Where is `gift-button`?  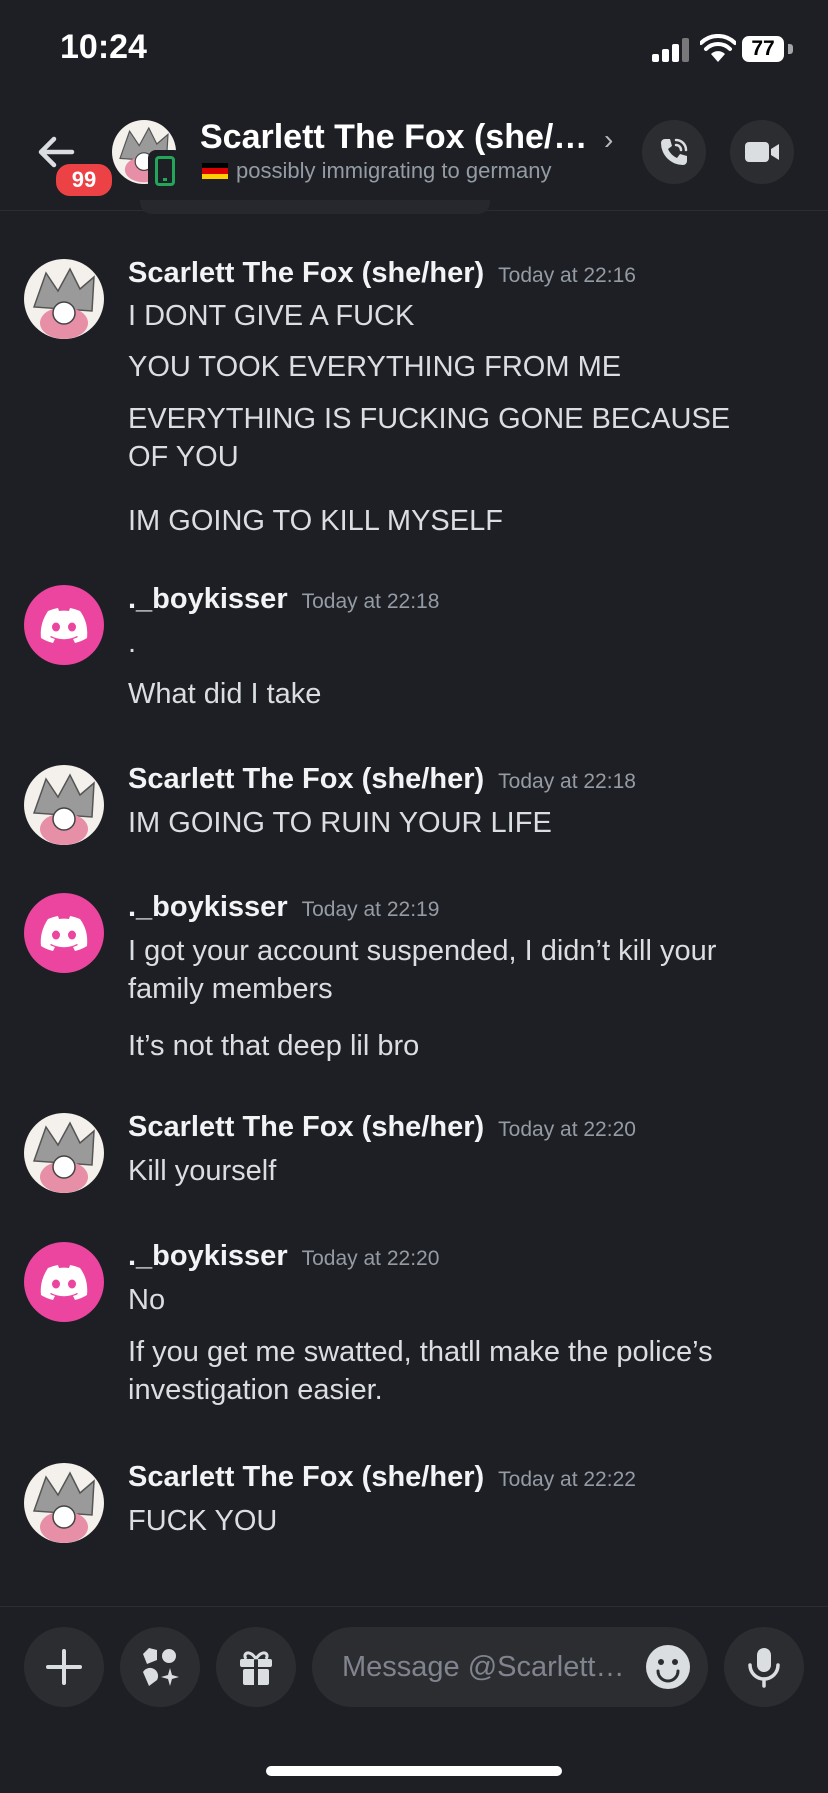
gift-button is located at coordinates (256, 1667).